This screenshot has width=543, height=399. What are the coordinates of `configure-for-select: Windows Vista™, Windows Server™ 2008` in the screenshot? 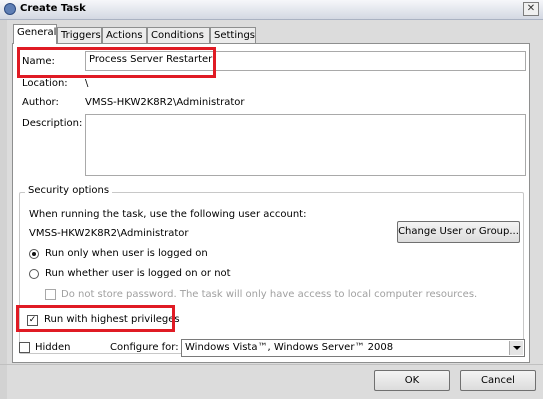 It's located at (353, 348).